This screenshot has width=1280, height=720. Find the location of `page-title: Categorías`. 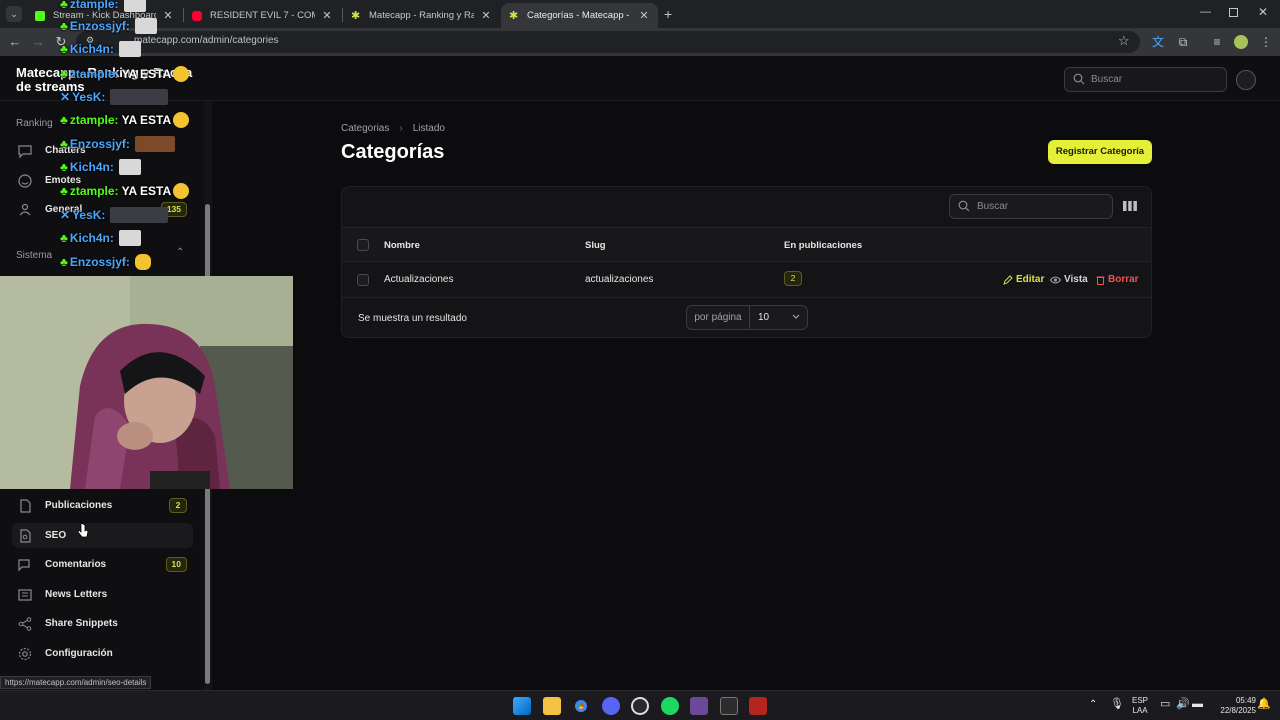

page-title: Categorías is located at coordinates (393, 152).